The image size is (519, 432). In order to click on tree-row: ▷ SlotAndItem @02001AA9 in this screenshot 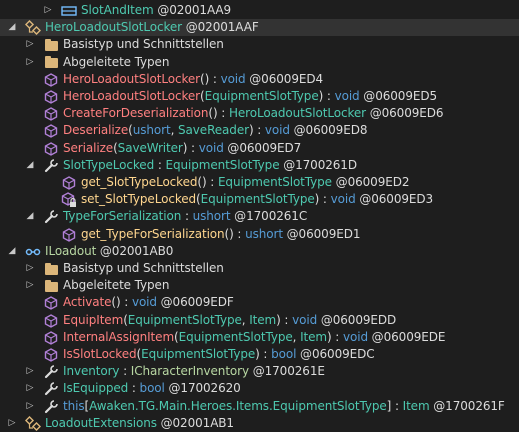, I will do `click(259, 10)`.